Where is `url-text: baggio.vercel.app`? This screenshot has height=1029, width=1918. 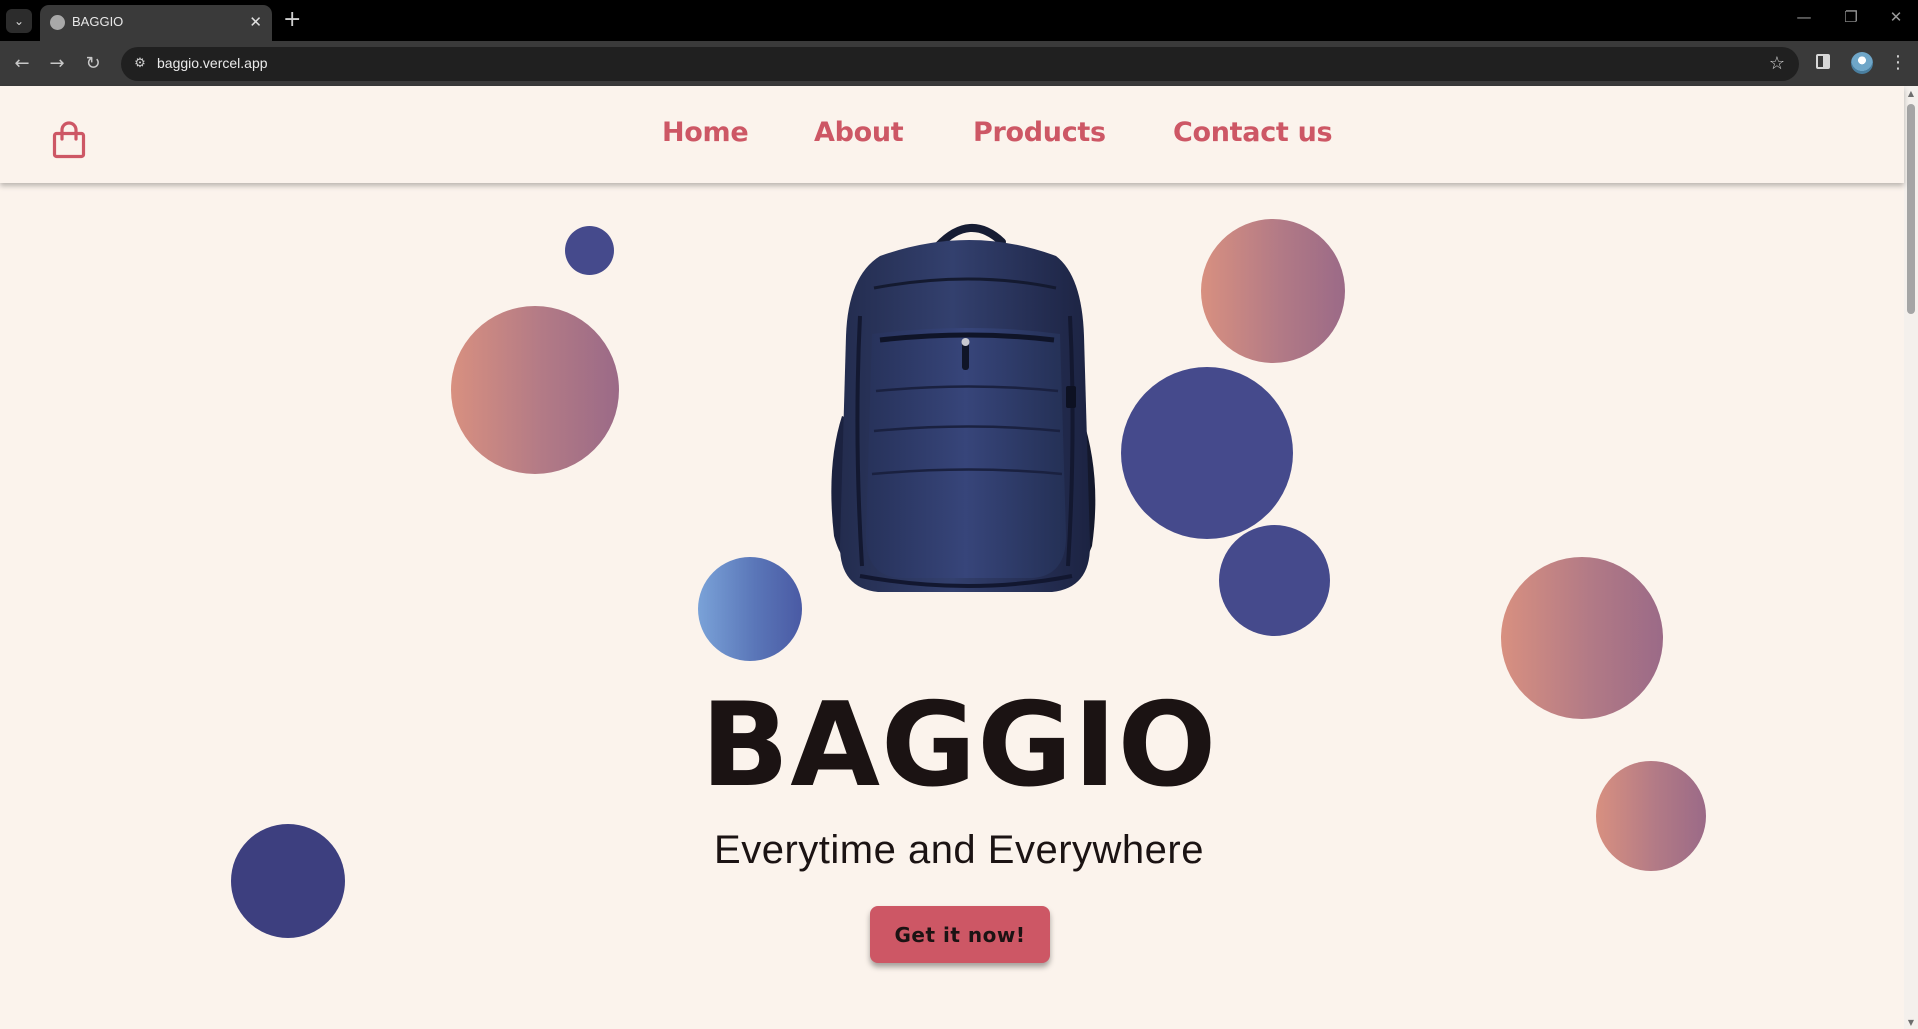 url-text: baggio.vercel.app is located at coordinates (212, 63).